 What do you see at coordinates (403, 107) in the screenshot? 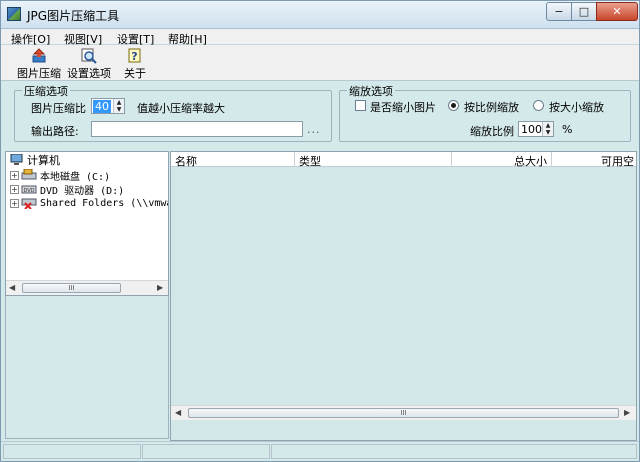
I see `shrink-image-label: 是否缩小图片` at bounding box center [403, 107].